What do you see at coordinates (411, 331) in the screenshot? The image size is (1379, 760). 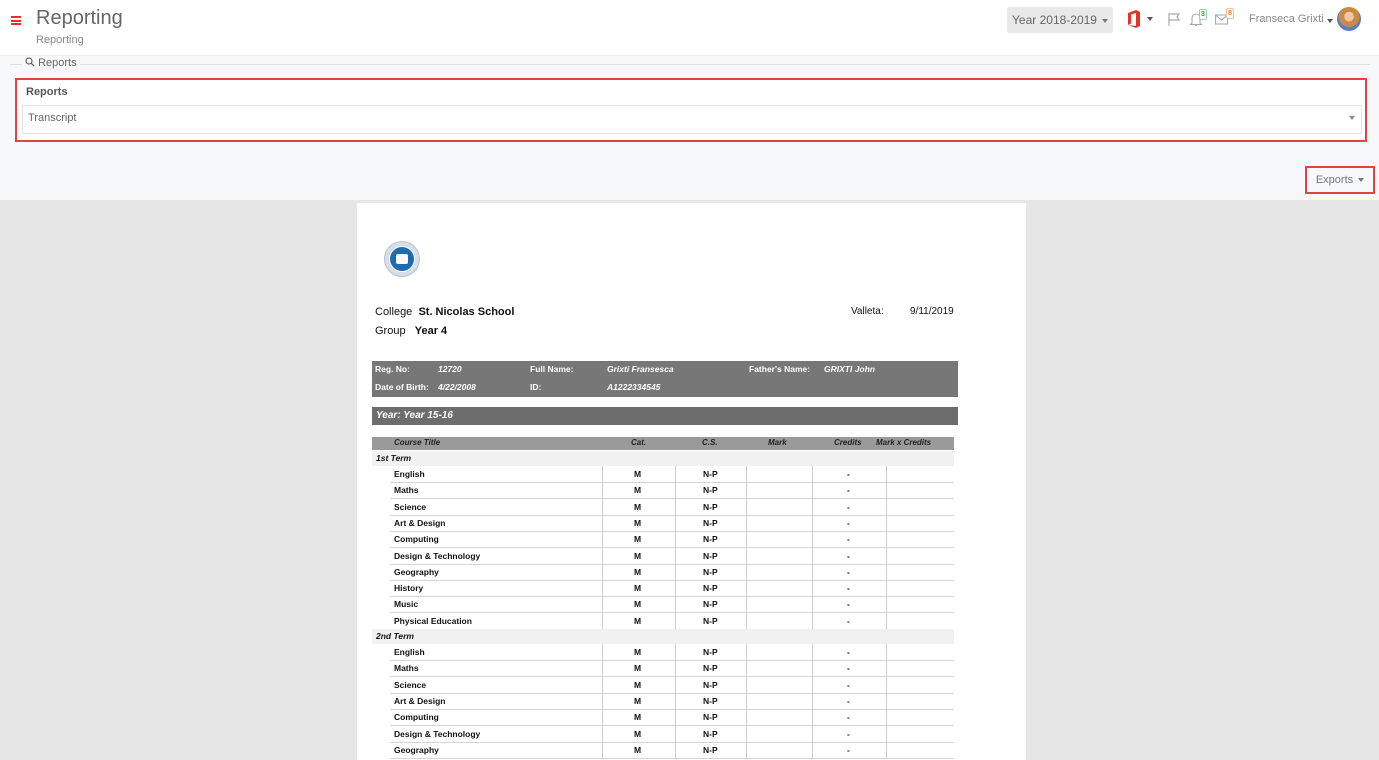 I see `group-line: Group Year 4` at bounding box center [411, 331].